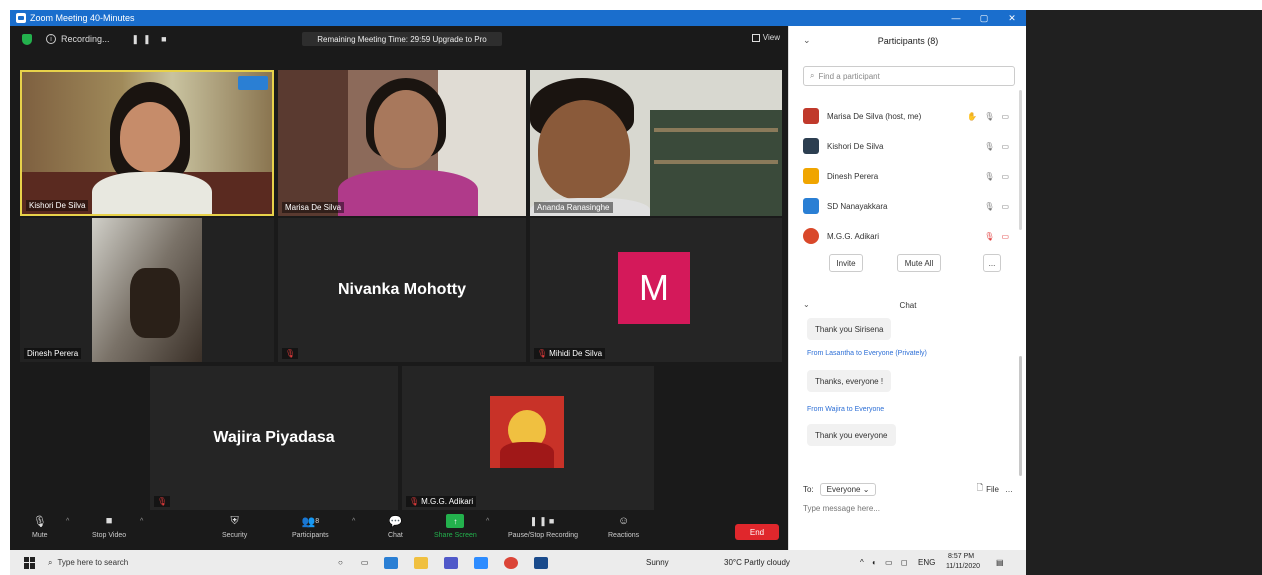  Describe the element at coordinates (848, 489) in the screenshot. I see `recipient-select: Everyone ⌄` at that location.